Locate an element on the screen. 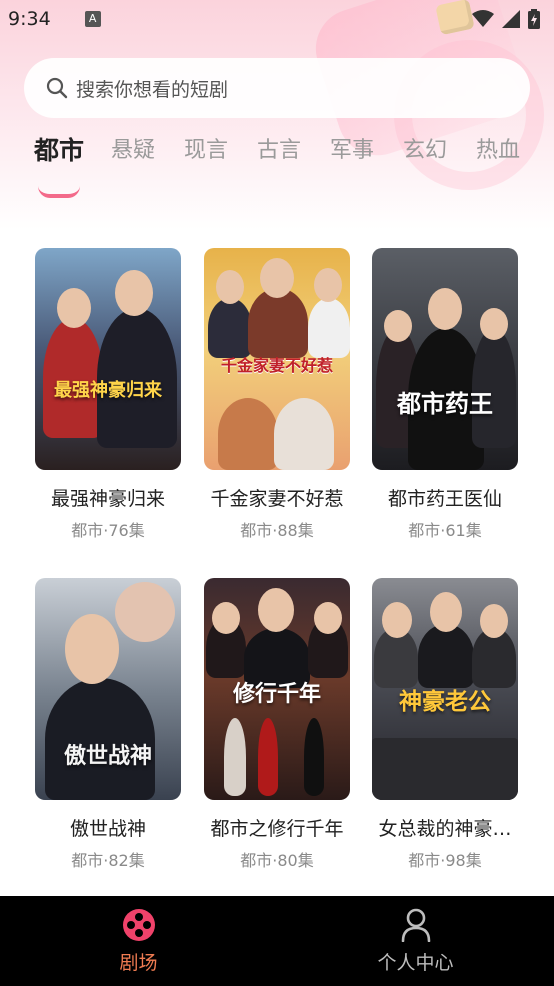 Image resolution: width=554 pixels, height=986 pixels. search-input: 搜索你想看的短剧 is located at coordinates (277, 88).